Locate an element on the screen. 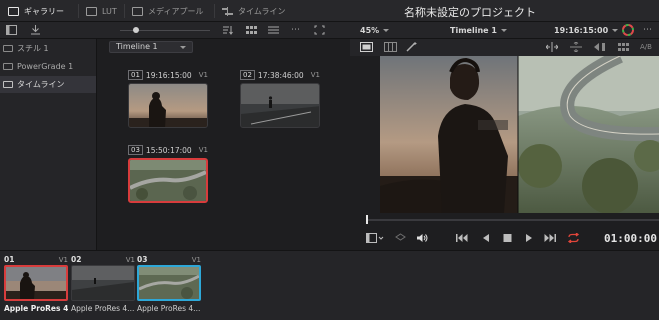  timeline-select-value: Timeline 1 is located at coordinates (137, 46).